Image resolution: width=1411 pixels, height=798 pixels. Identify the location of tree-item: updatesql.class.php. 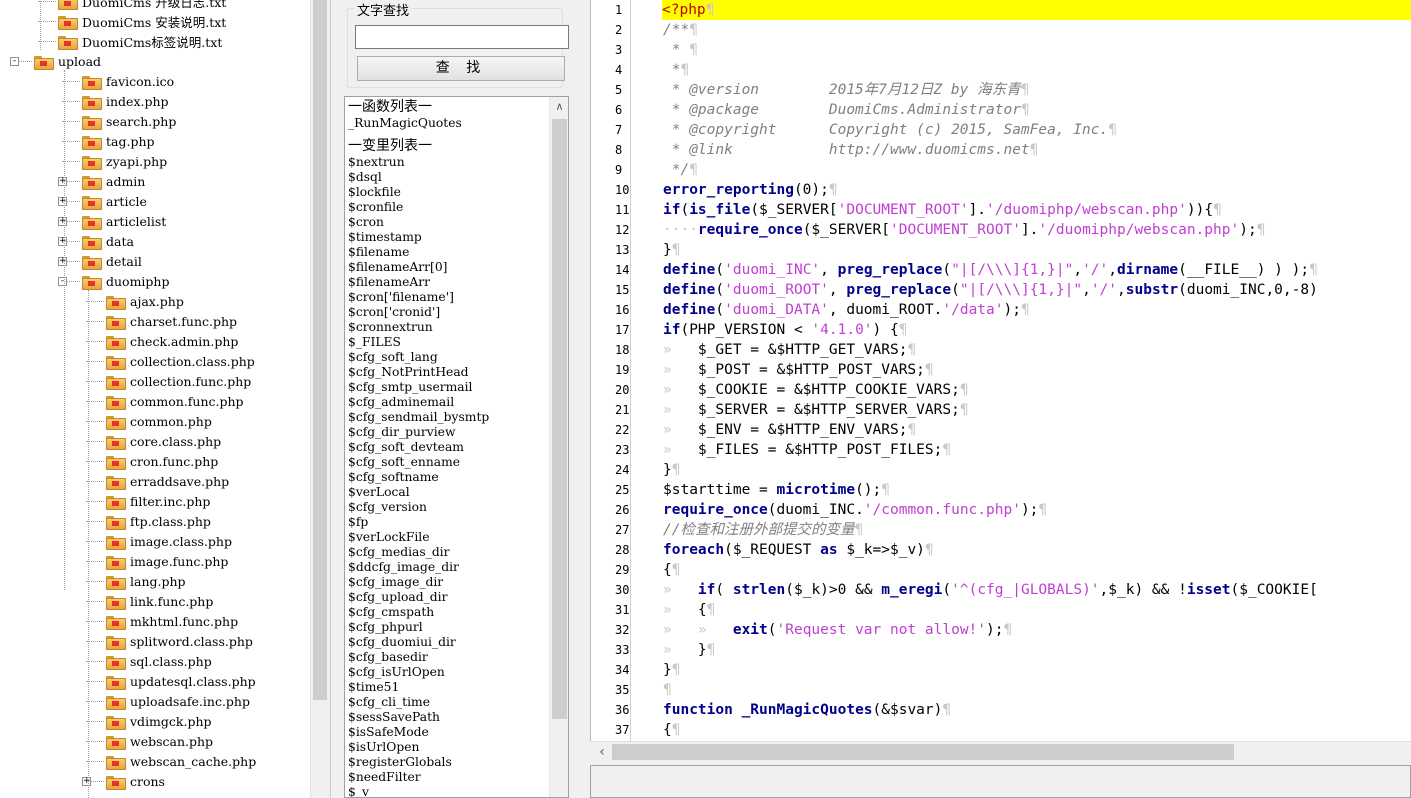
(181, 681).